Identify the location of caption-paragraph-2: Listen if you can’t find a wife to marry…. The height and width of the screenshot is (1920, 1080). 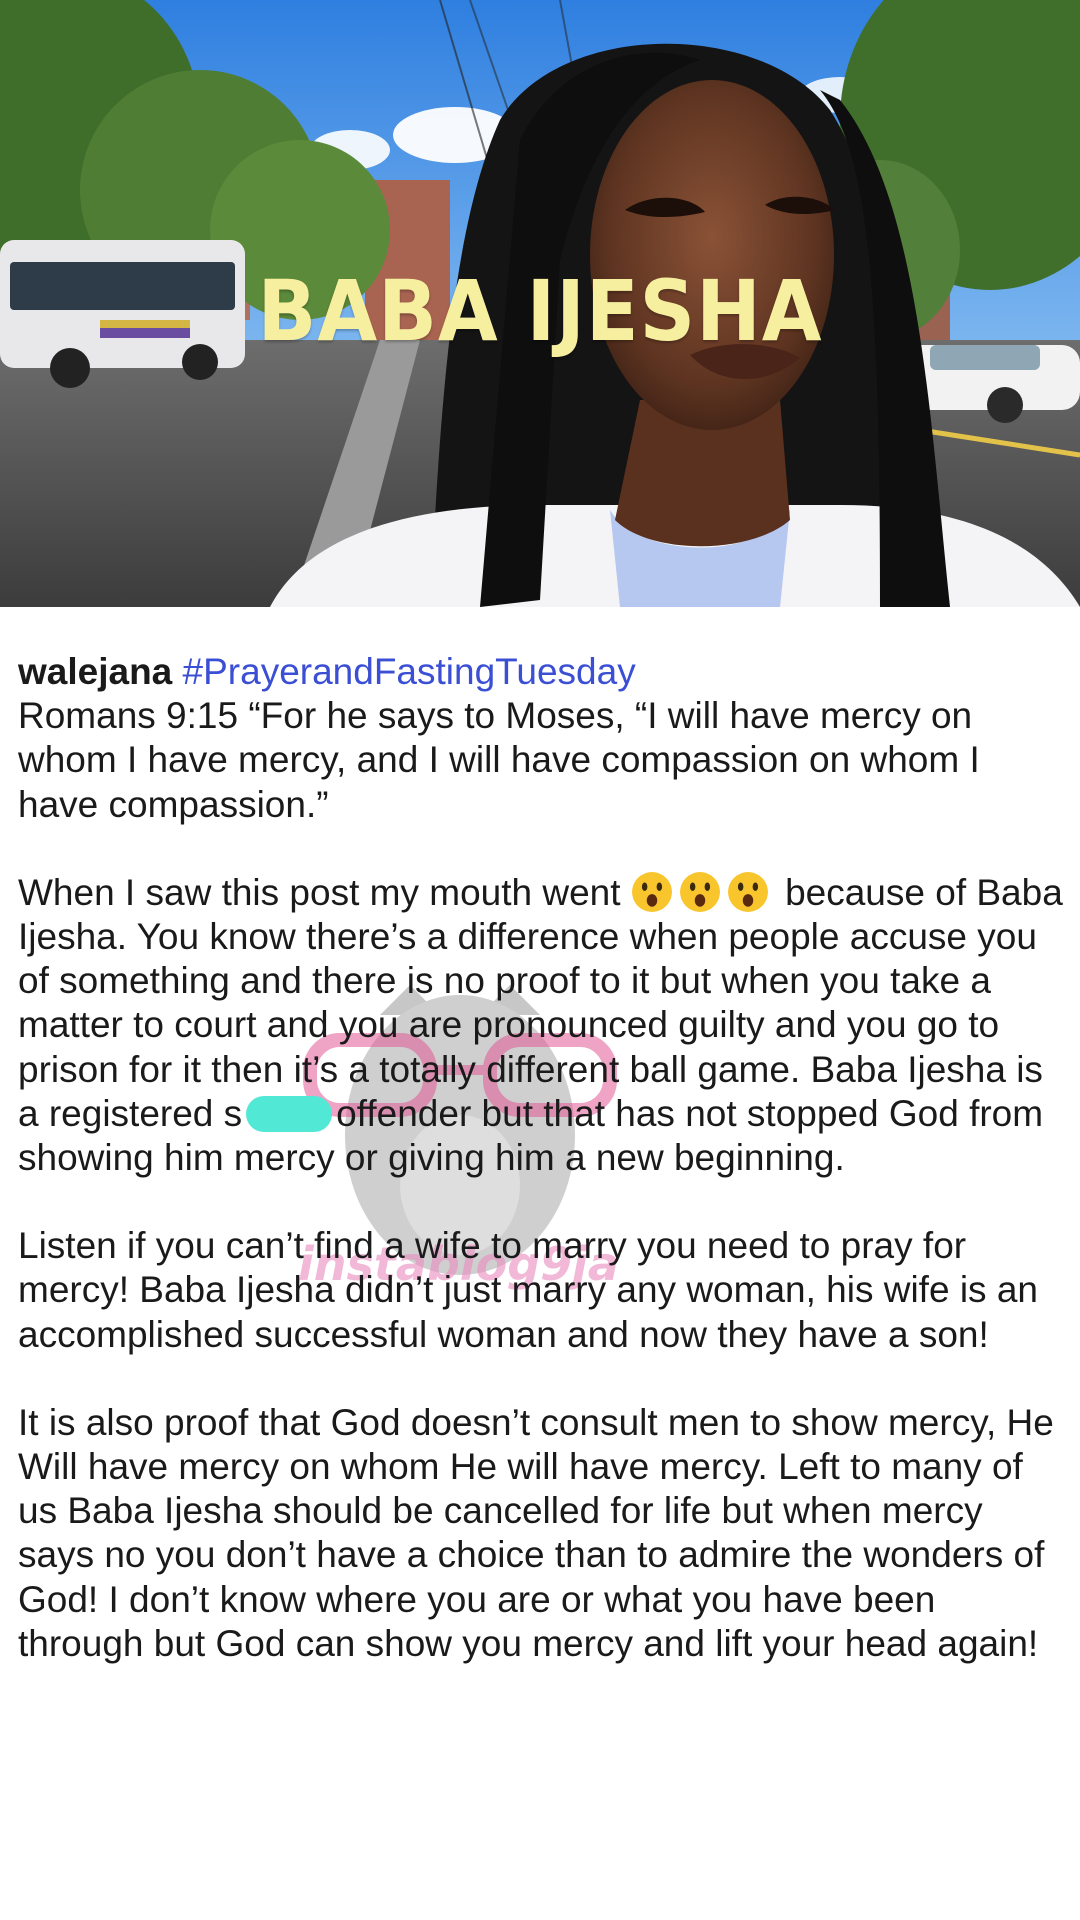
(528, 1290).